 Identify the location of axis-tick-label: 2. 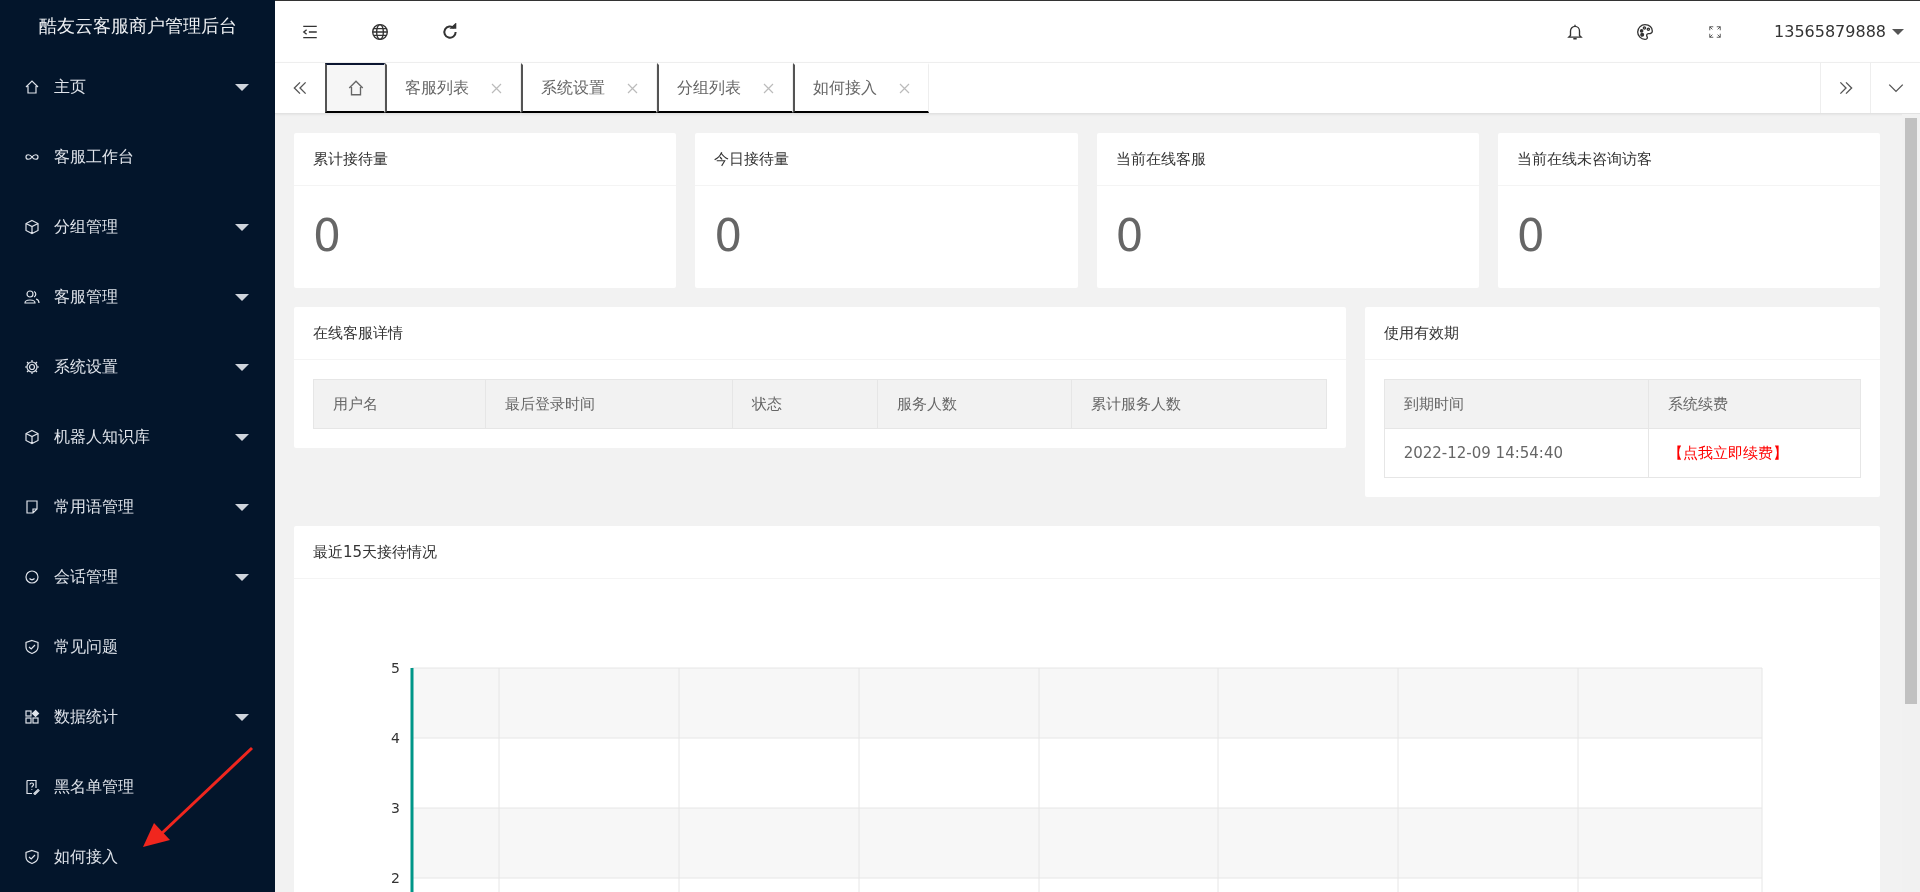
(395, 878).